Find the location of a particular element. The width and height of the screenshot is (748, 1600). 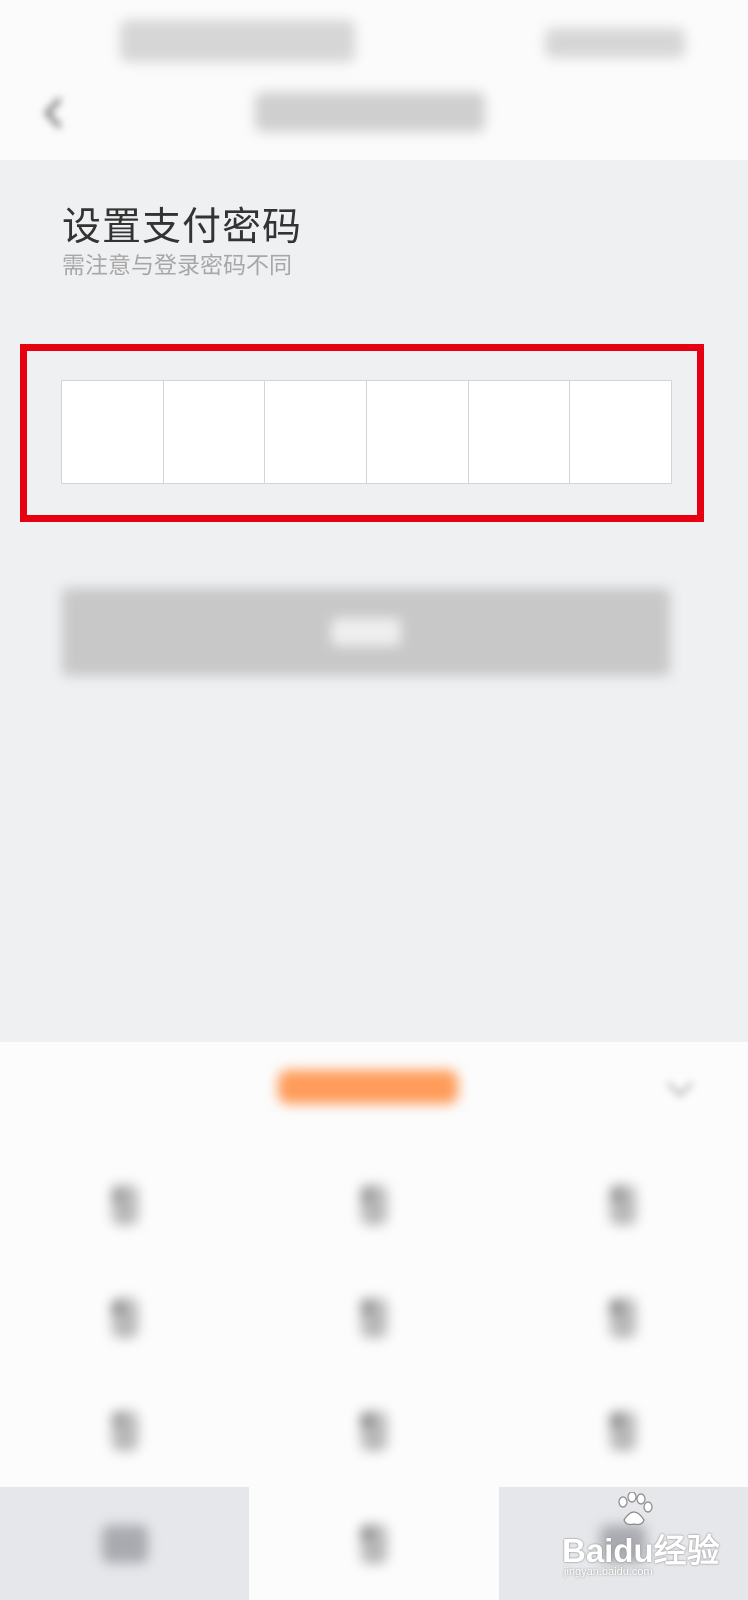

key-0: 0 is located at coordinates (373, 1543).